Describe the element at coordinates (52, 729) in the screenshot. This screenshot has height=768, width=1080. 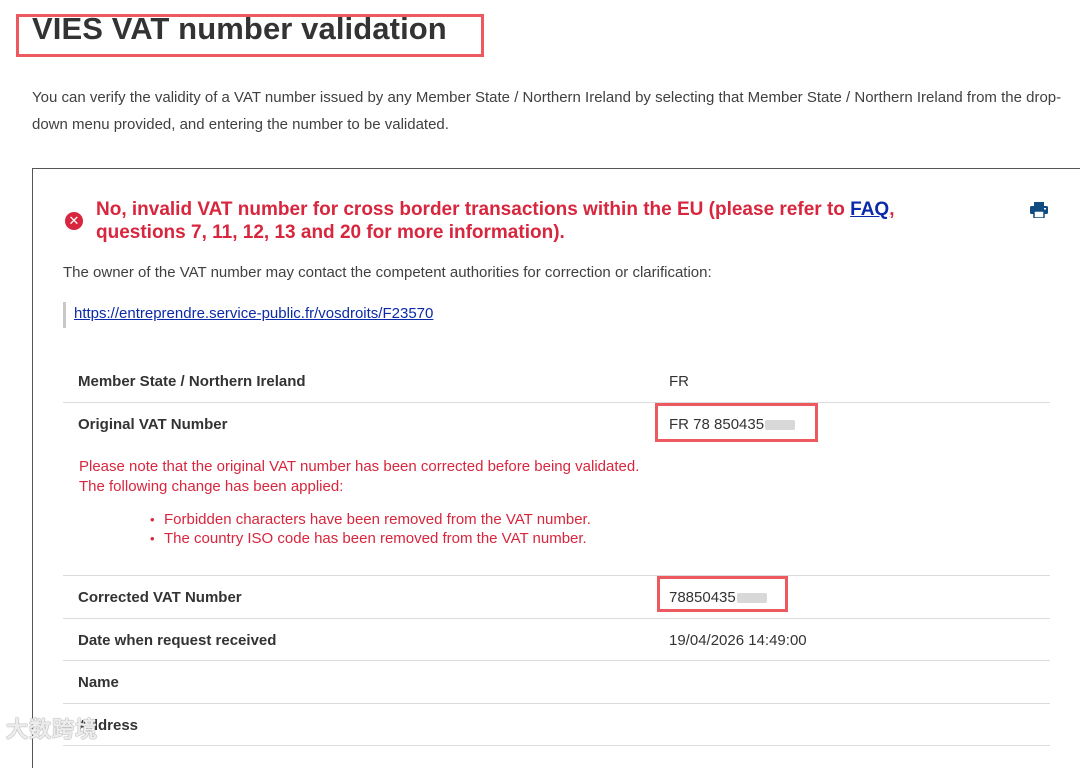
I see `watermark-logo: 大数跨境` at that location.